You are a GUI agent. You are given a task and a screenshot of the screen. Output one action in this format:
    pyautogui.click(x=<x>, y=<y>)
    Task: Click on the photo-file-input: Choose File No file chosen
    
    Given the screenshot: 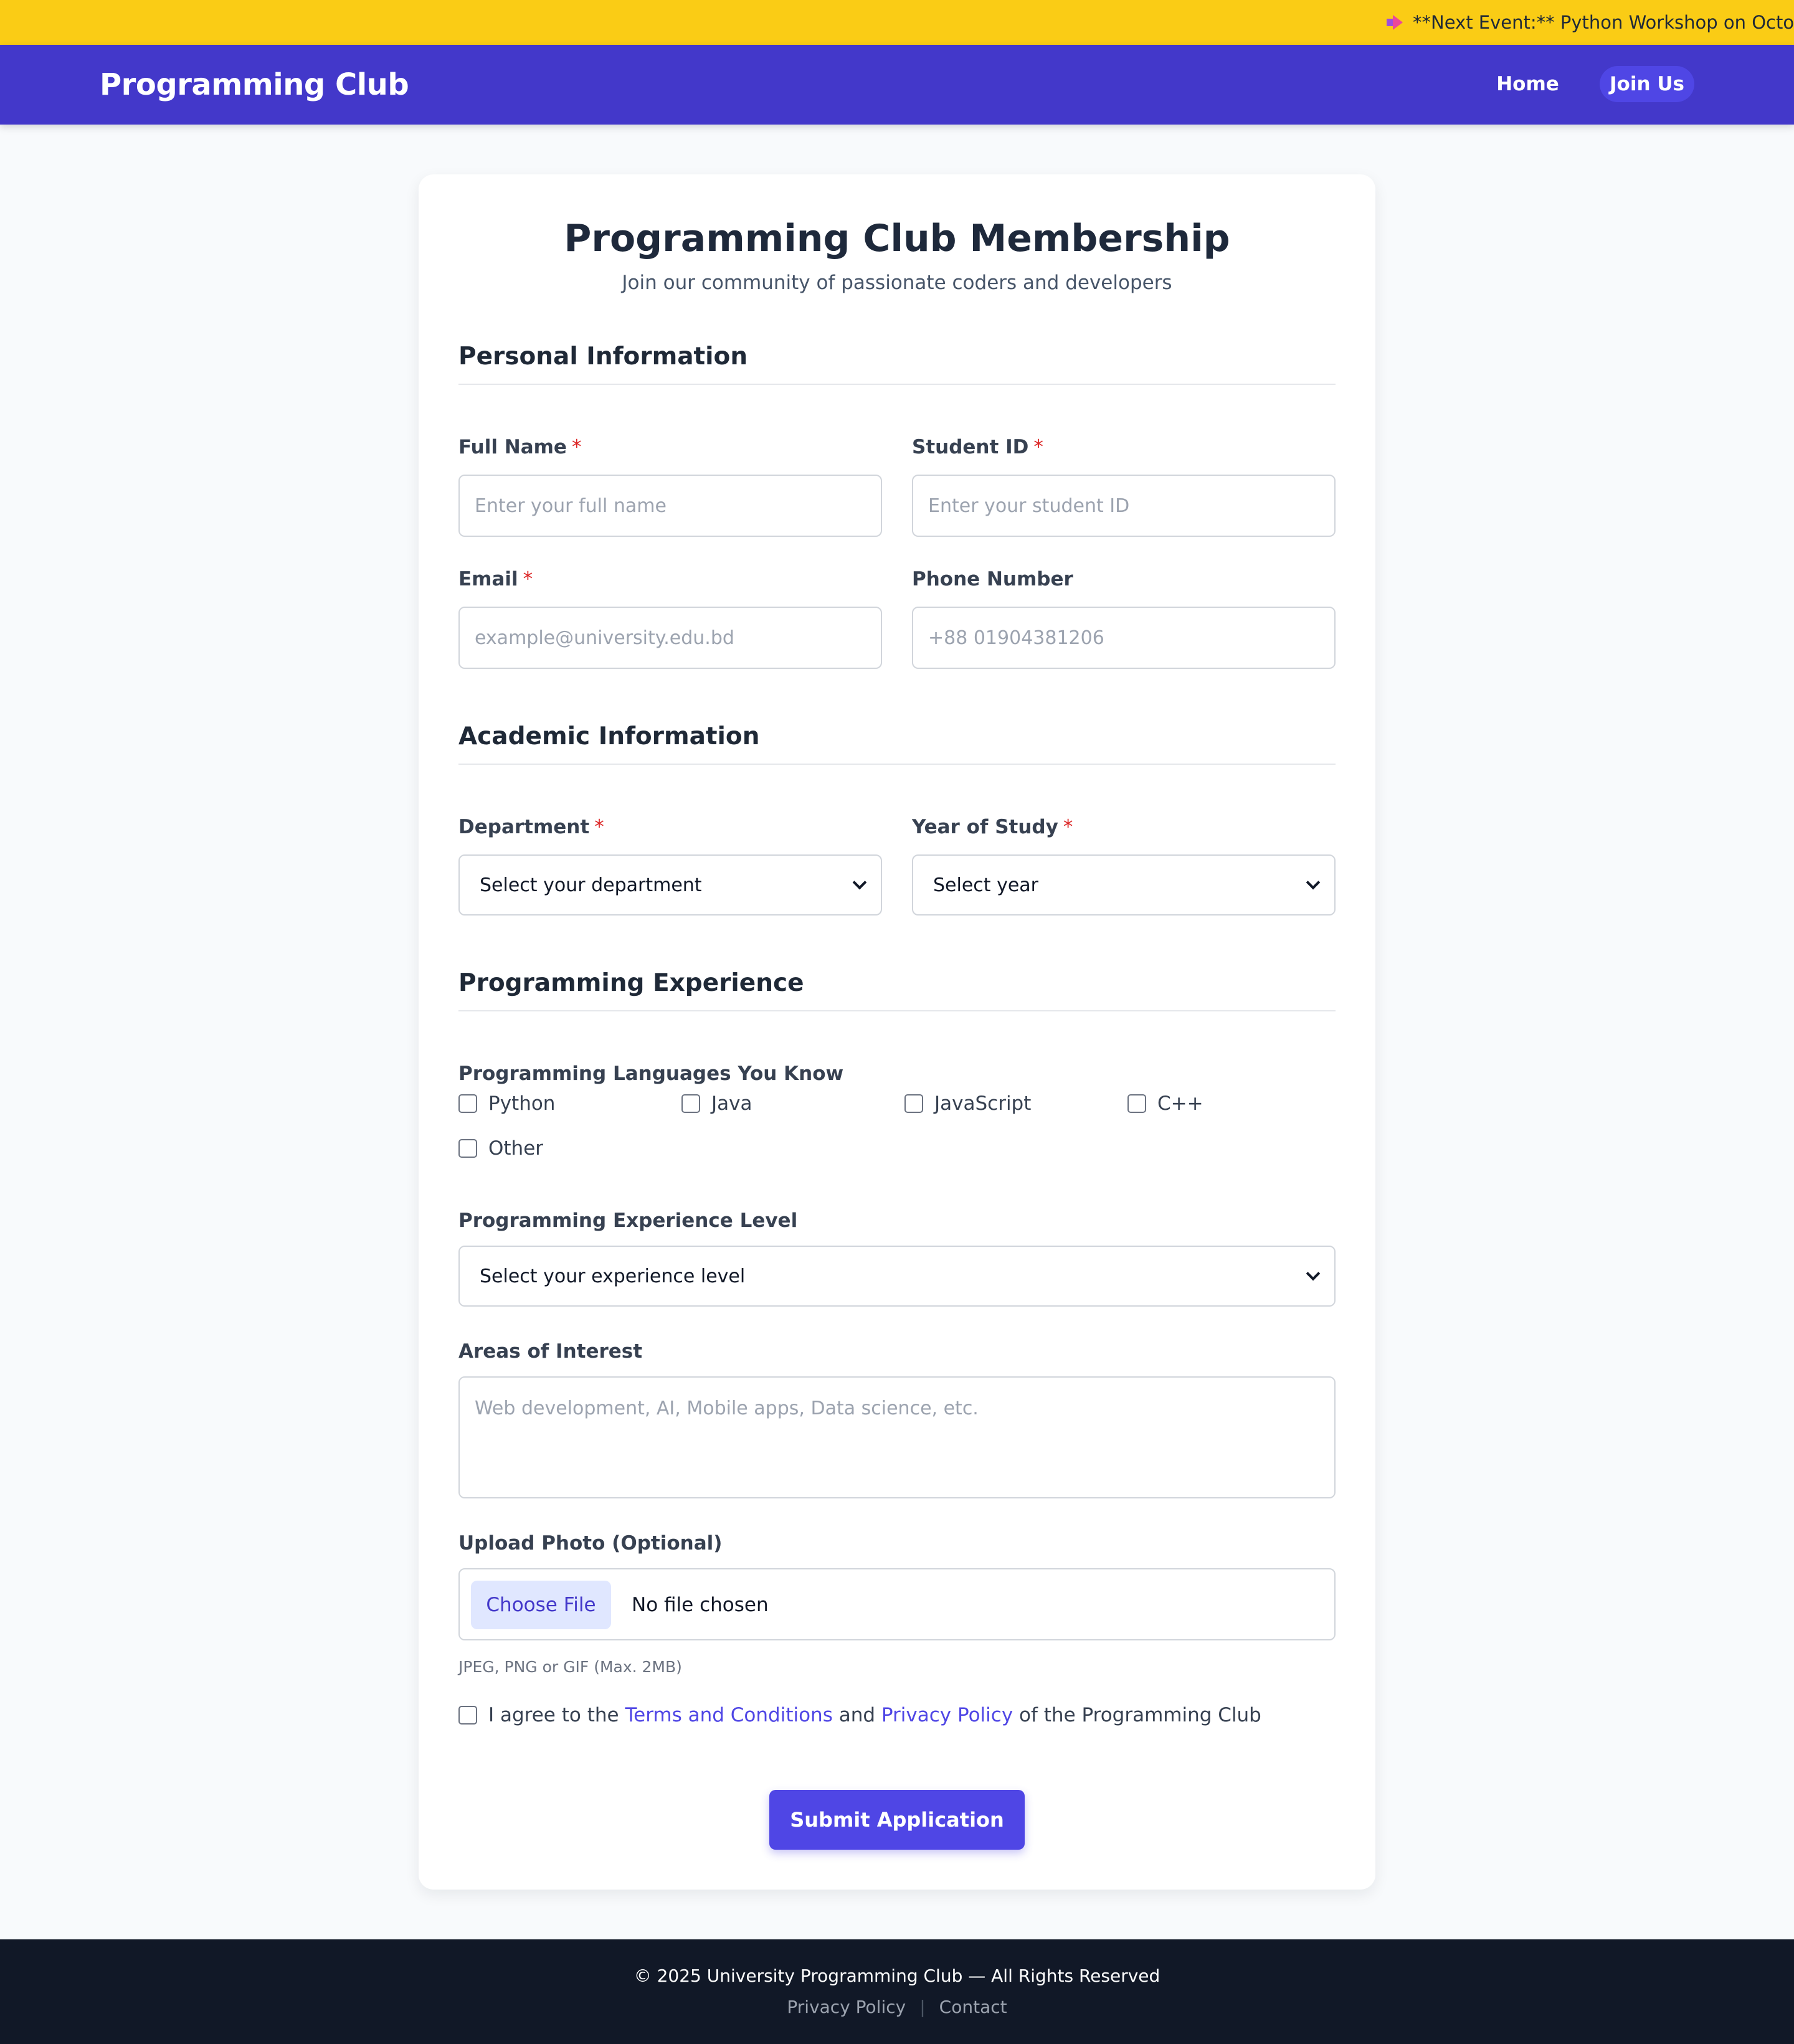 What is the action you would take?
    pyautogui.click(x=897, y=1604)
    